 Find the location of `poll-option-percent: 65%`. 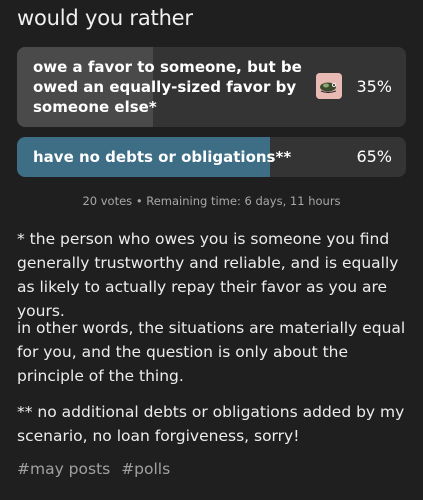

poll-option-percent: 65% is located at coordinates (374, 156).